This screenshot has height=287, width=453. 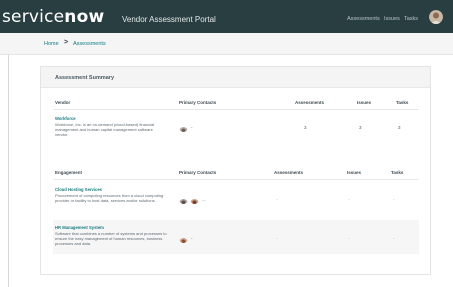 What do you see at coordinates (65, 118) in the screenshot?
I see `vendor-name-link: Workforce` at bounding box center [65, 118].